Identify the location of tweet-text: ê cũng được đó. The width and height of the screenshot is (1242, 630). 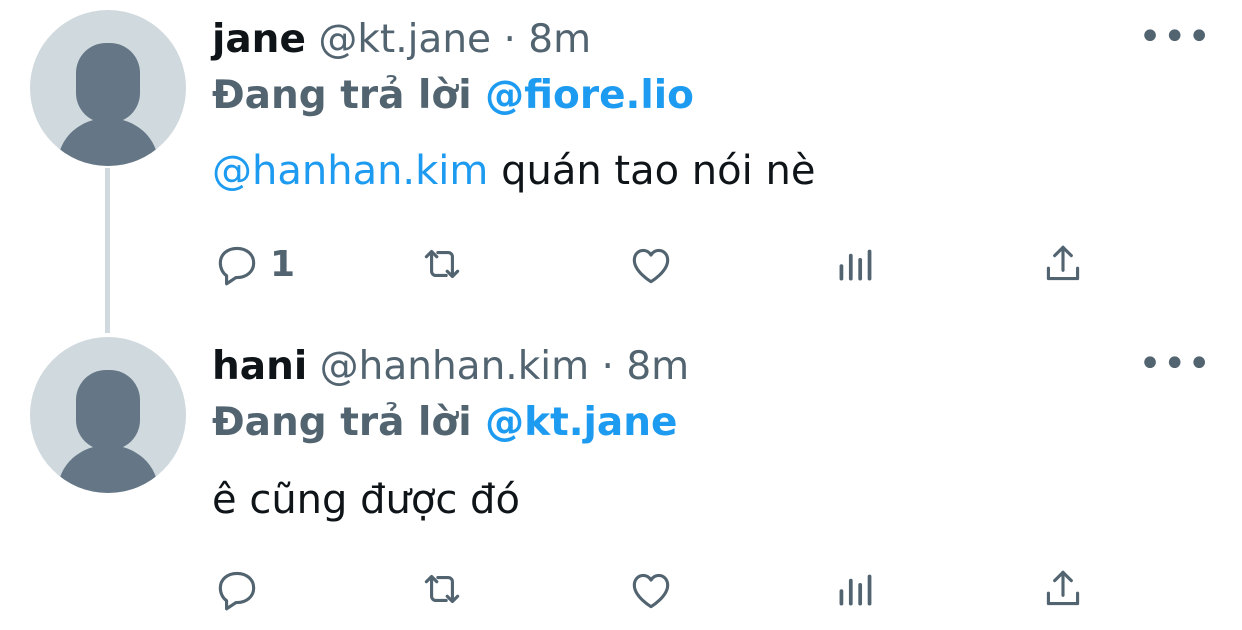
(366, 500).